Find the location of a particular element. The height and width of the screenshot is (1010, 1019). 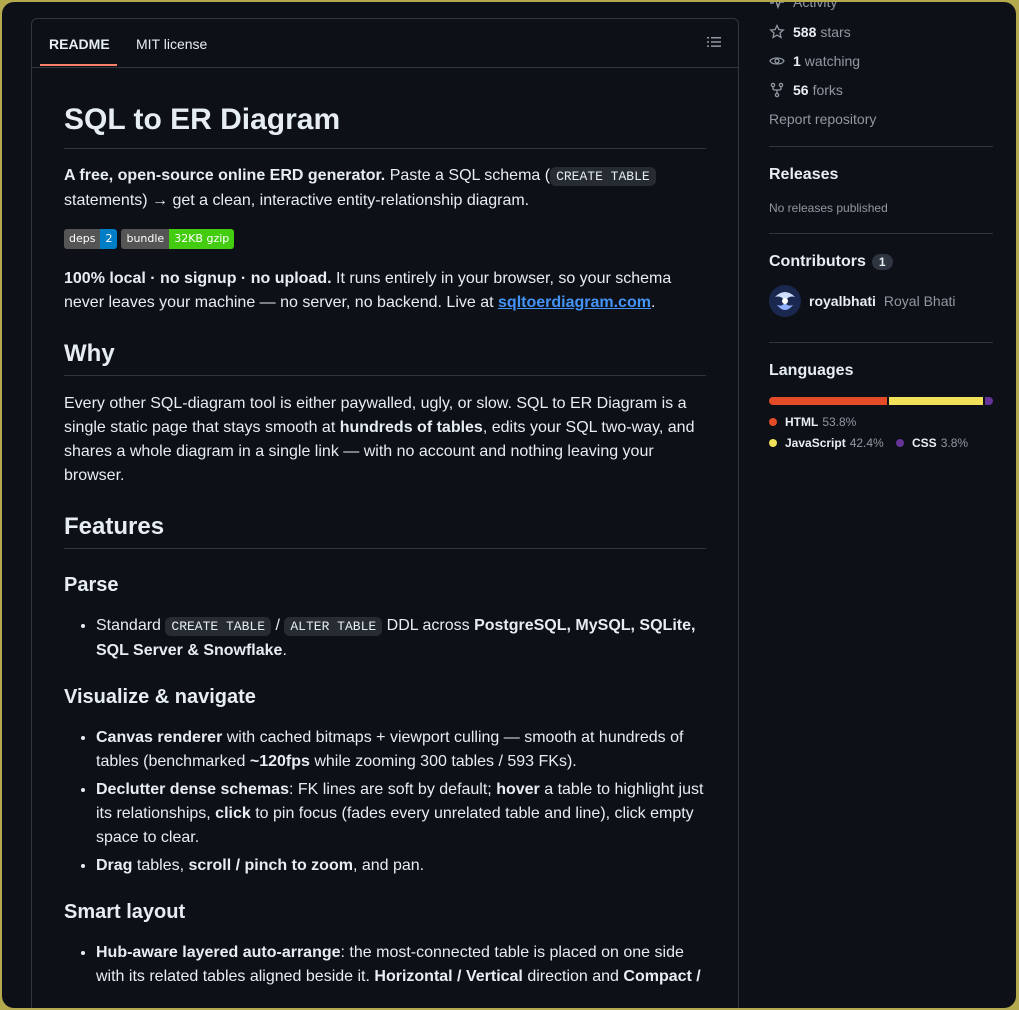

contributors-heading: Contributors 1 is located at coordinates (831, 262).